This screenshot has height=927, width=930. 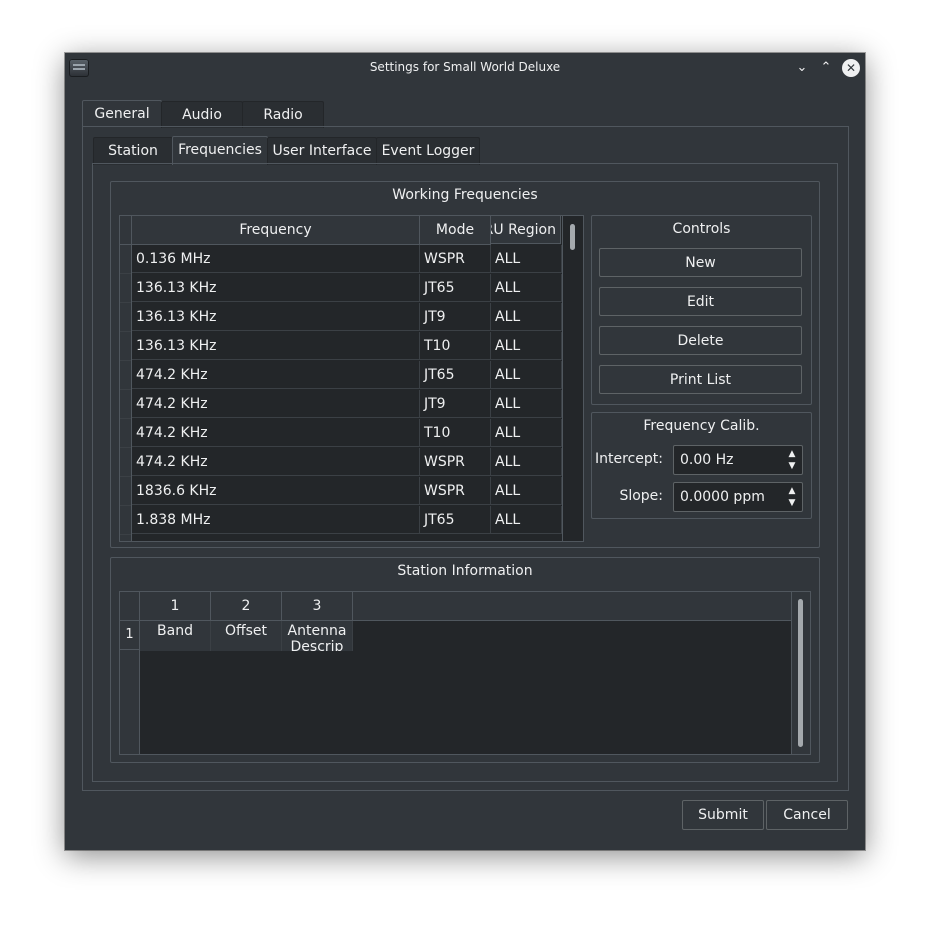 What do you see at coordinates (276, 230) in the screenshot?
I see `column-header-frequency: Frequency` at bounding box center [276, 230].